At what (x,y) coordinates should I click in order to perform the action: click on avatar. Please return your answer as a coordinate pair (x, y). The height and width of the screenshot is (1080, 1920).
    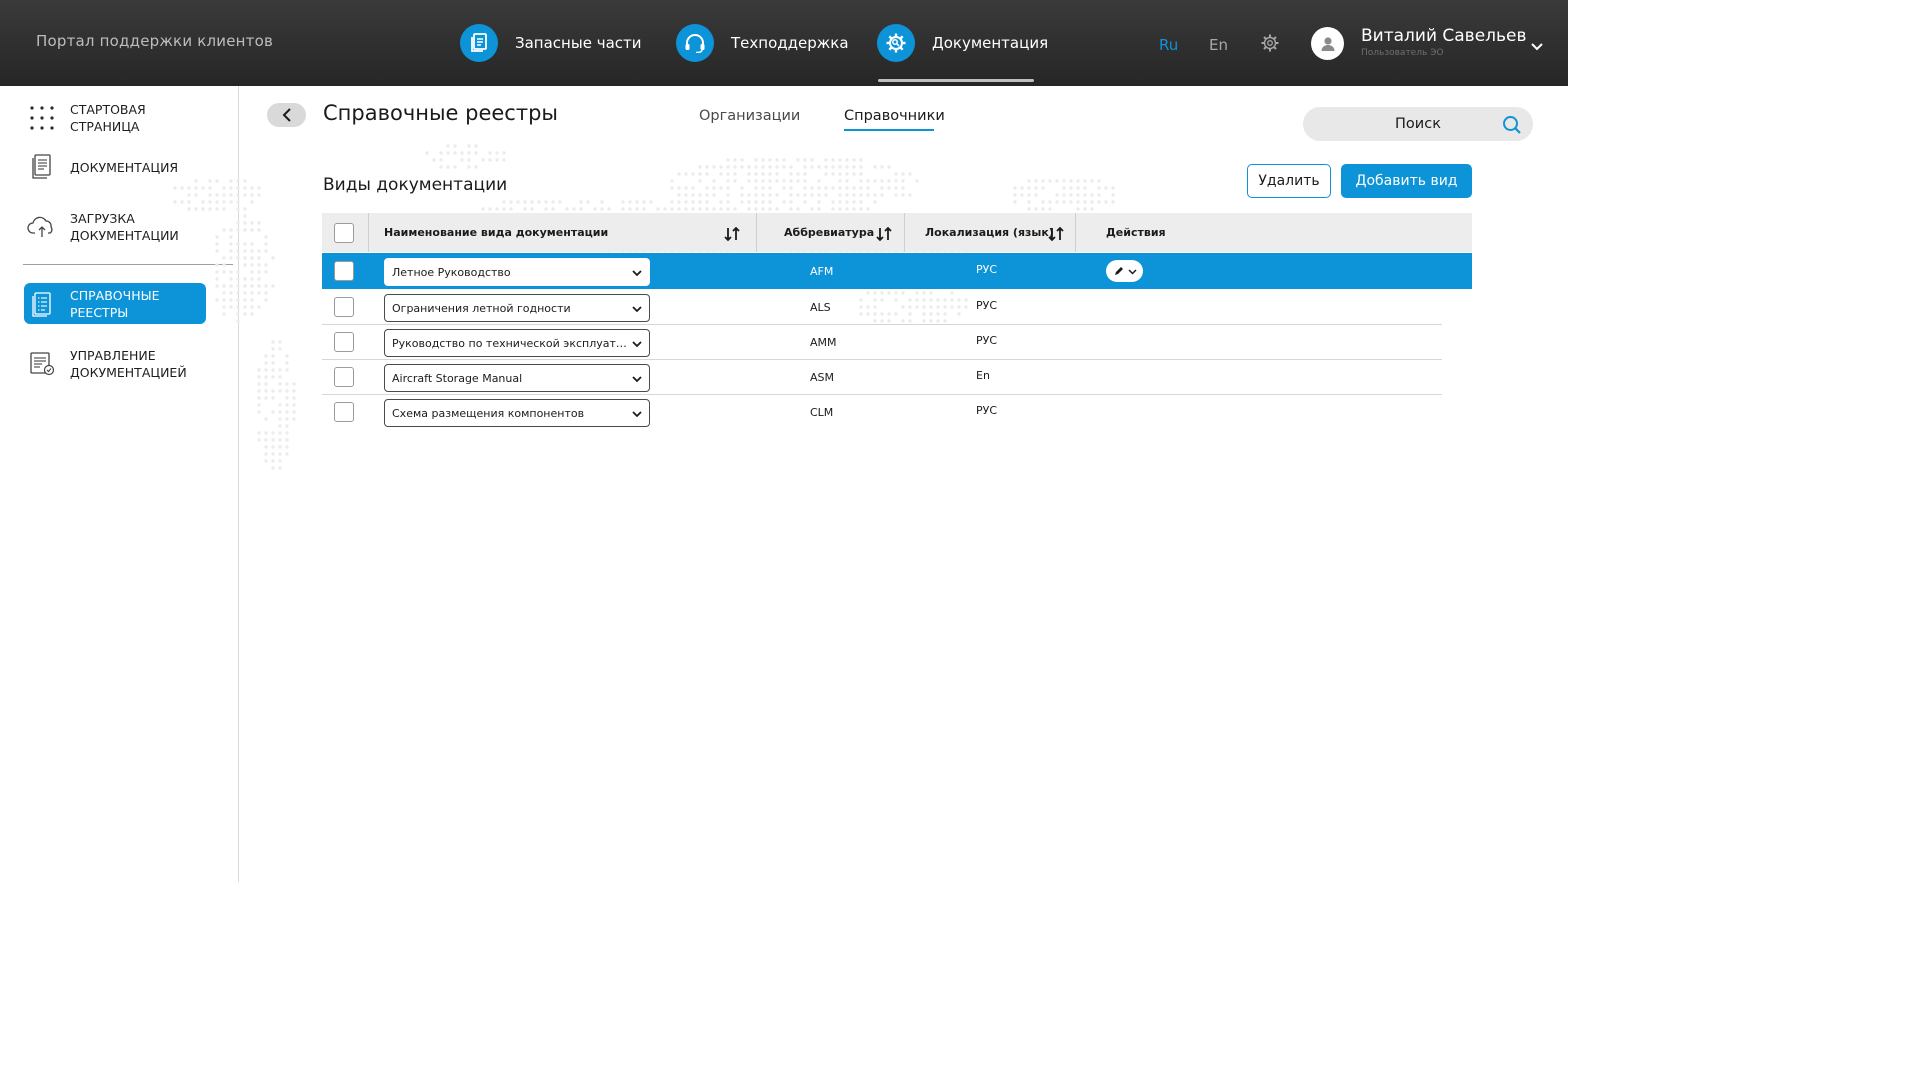
    Looking at the image, I should click on (1327, 43).